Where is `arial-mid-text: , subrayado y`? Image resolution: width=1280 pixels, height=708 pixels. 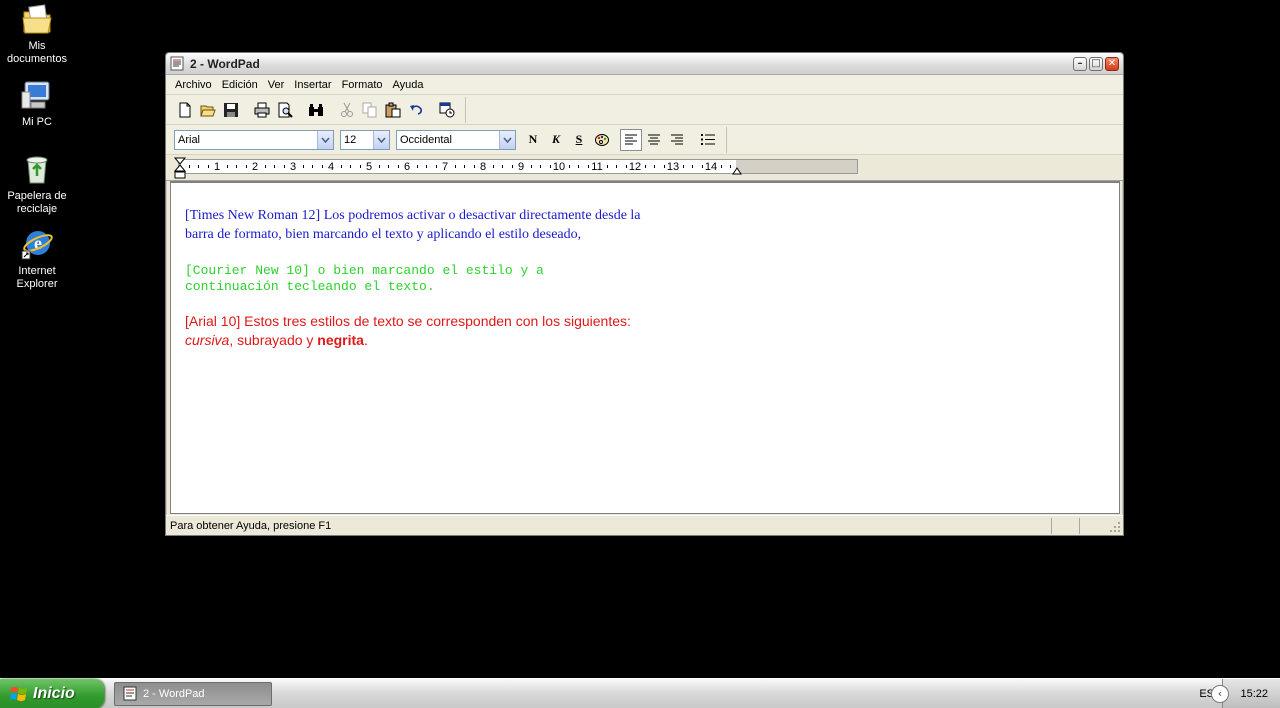 arial-mid-text: , subrayado y is located at coordinates (273, 340).